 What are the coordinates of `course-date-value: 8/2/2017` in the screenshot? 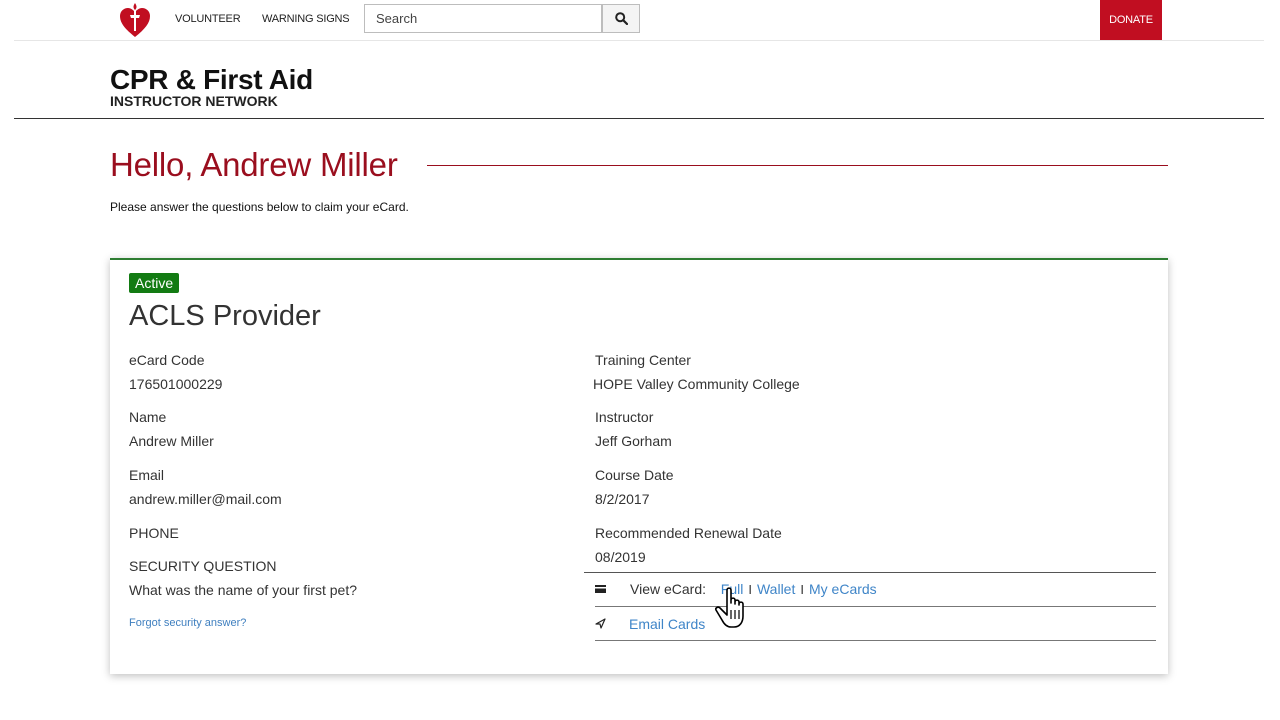 It's located at (622, 499).